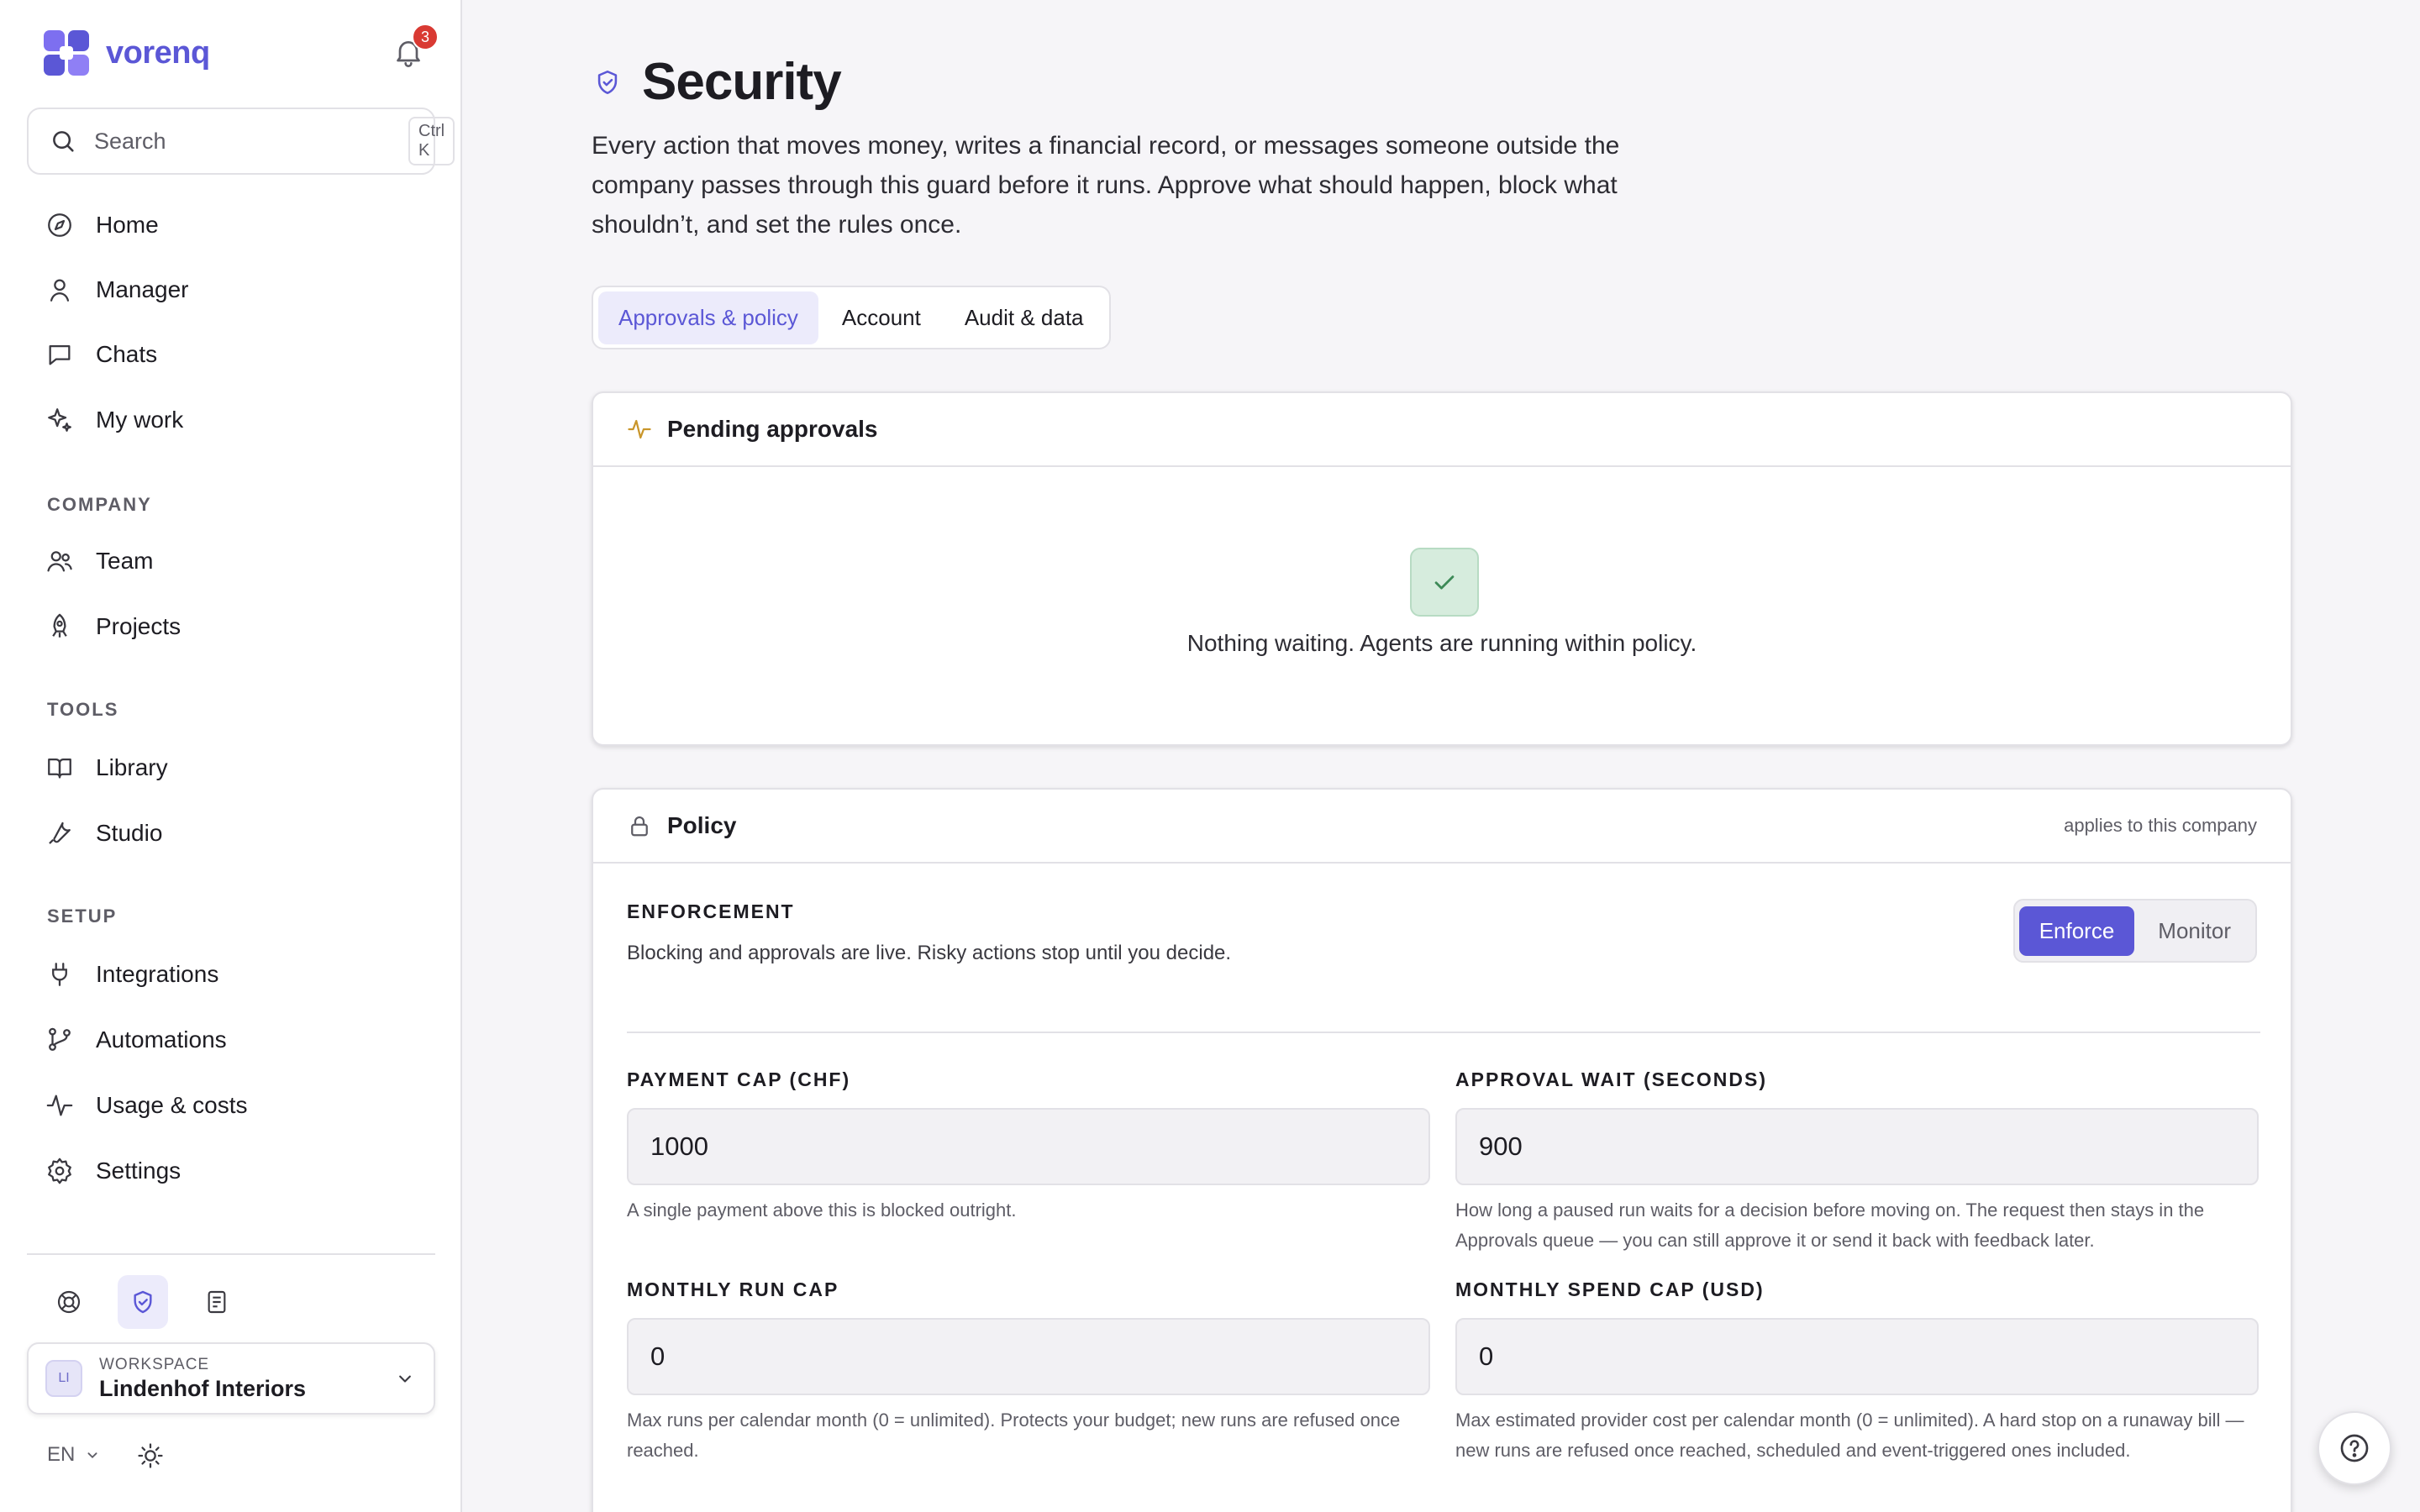 This screenshot has width=2420, height=1512. I want to click on documents-button, so click(217, 1302).